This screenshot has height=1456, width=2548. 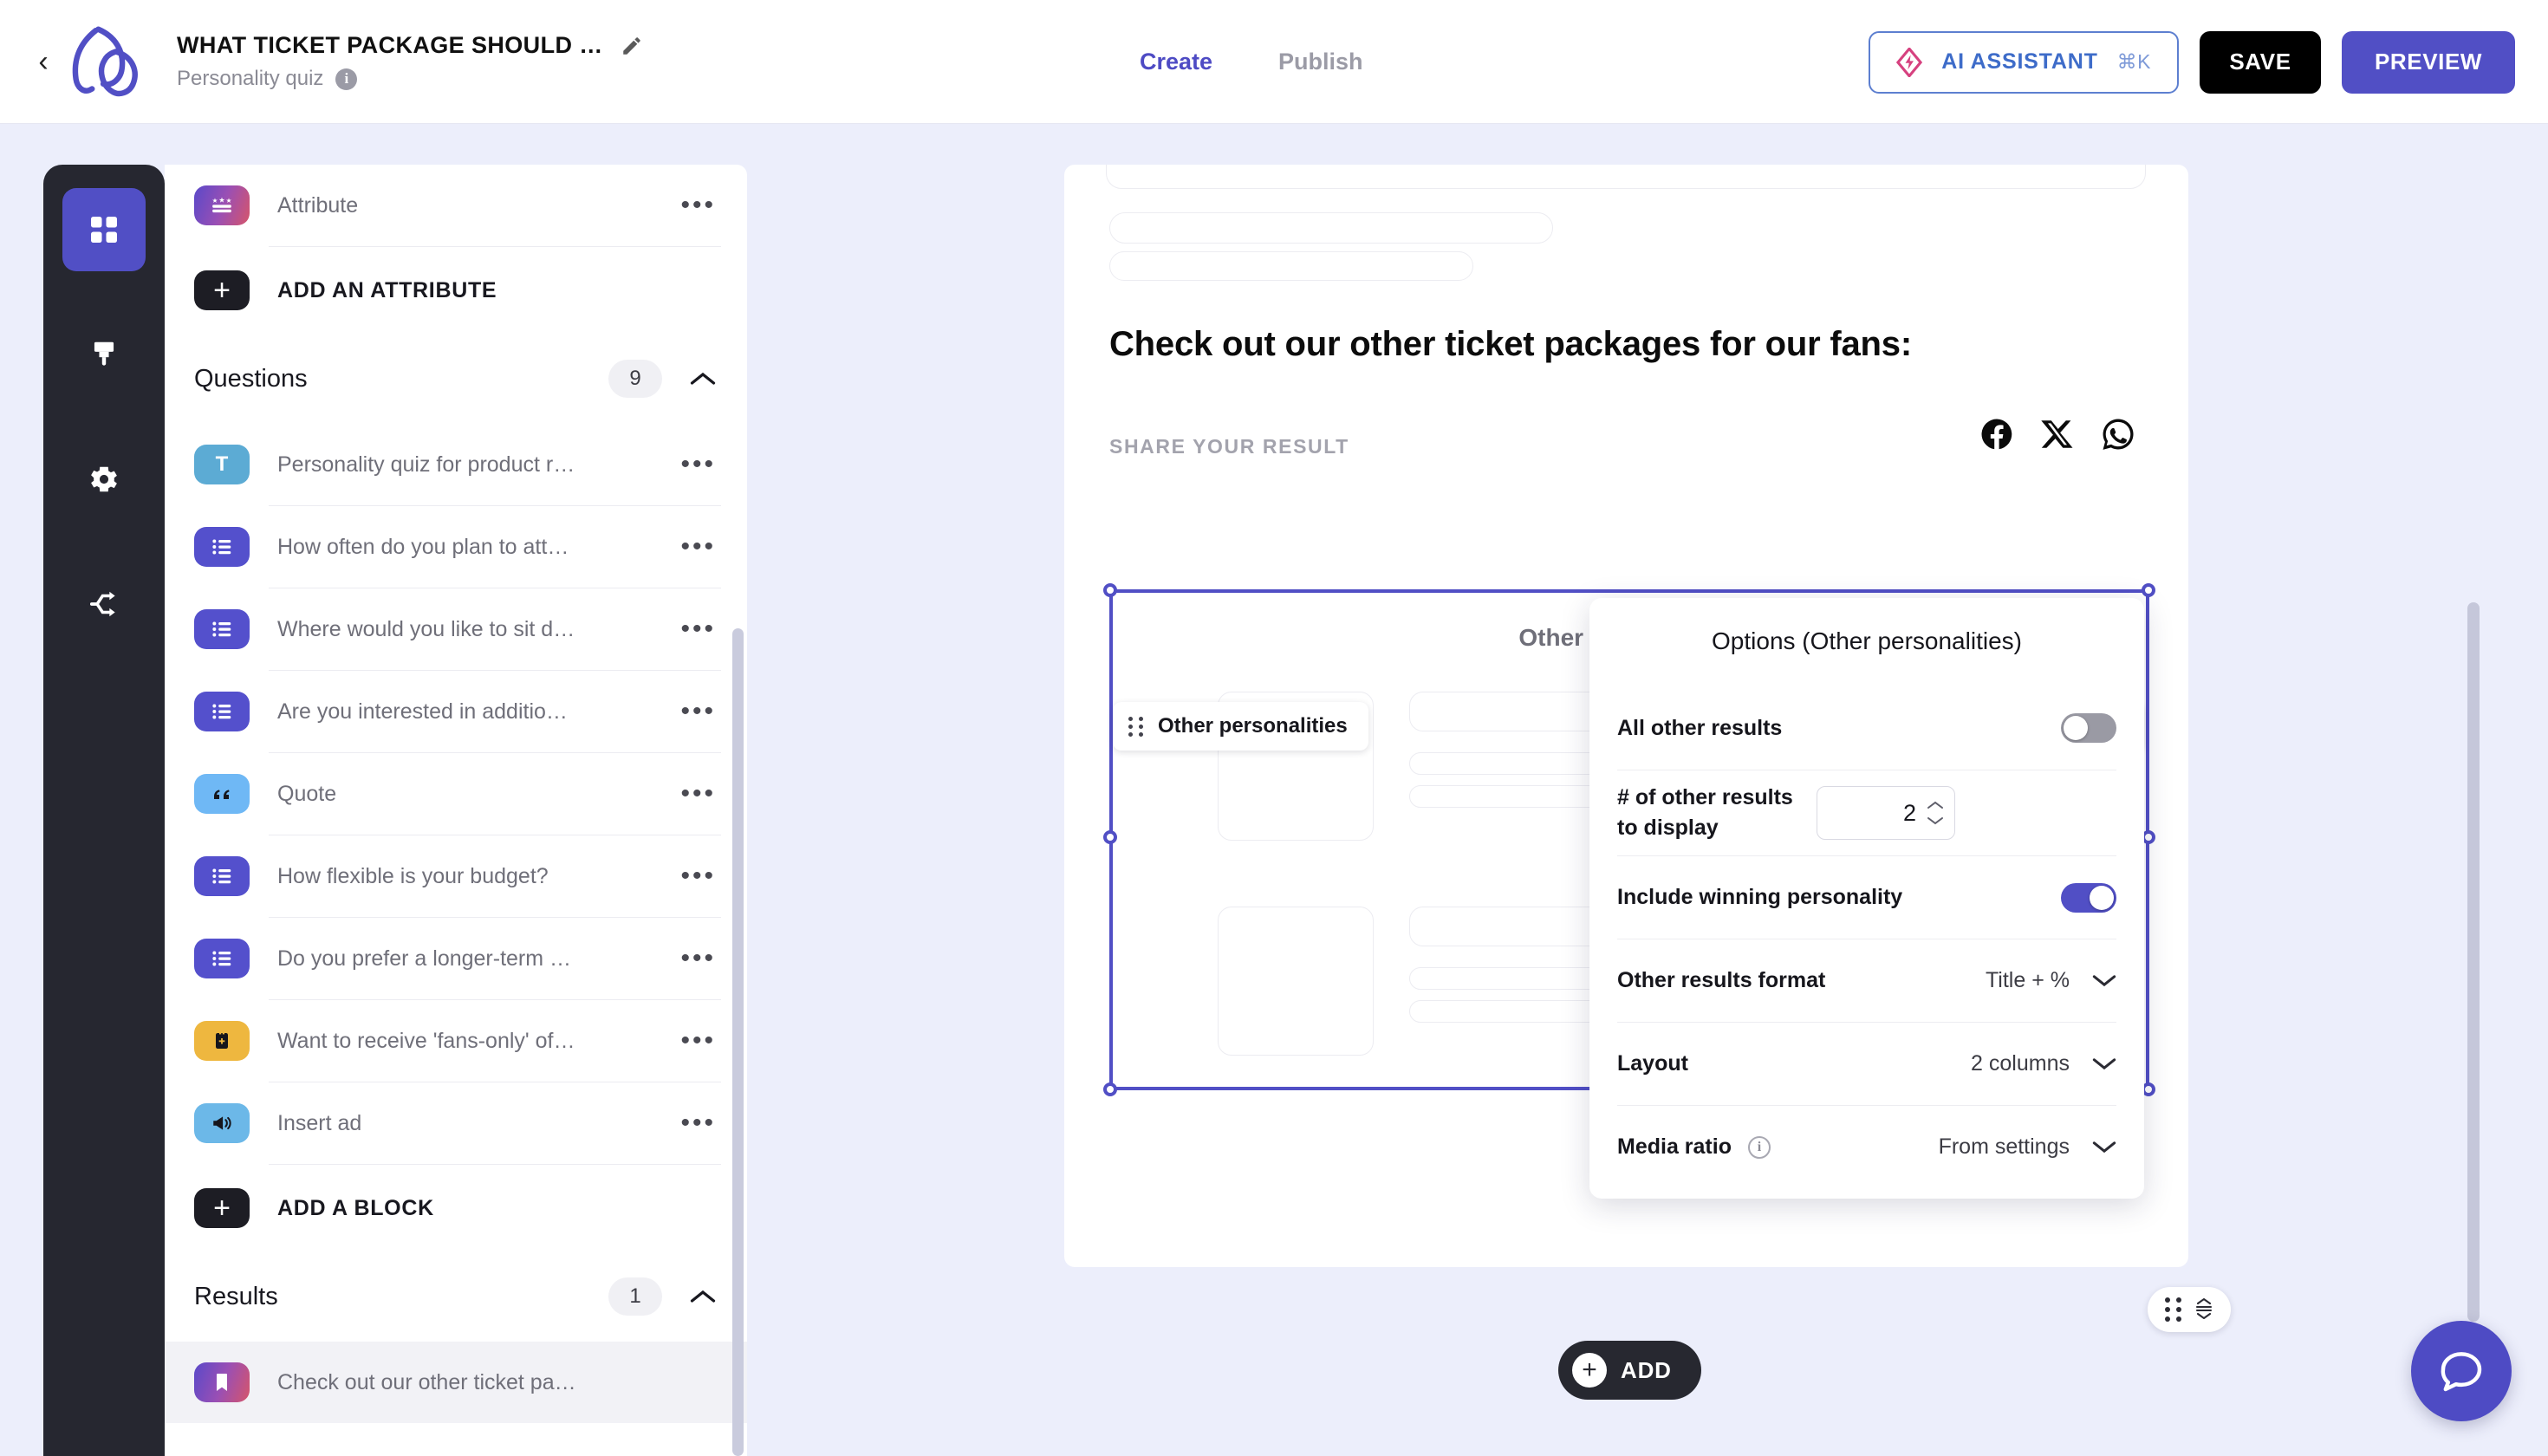 What do you see at coordinates (1251, 62) in the screenshot?
I see `main-tabs: Create Publish` at bounding box center [1251, 62].